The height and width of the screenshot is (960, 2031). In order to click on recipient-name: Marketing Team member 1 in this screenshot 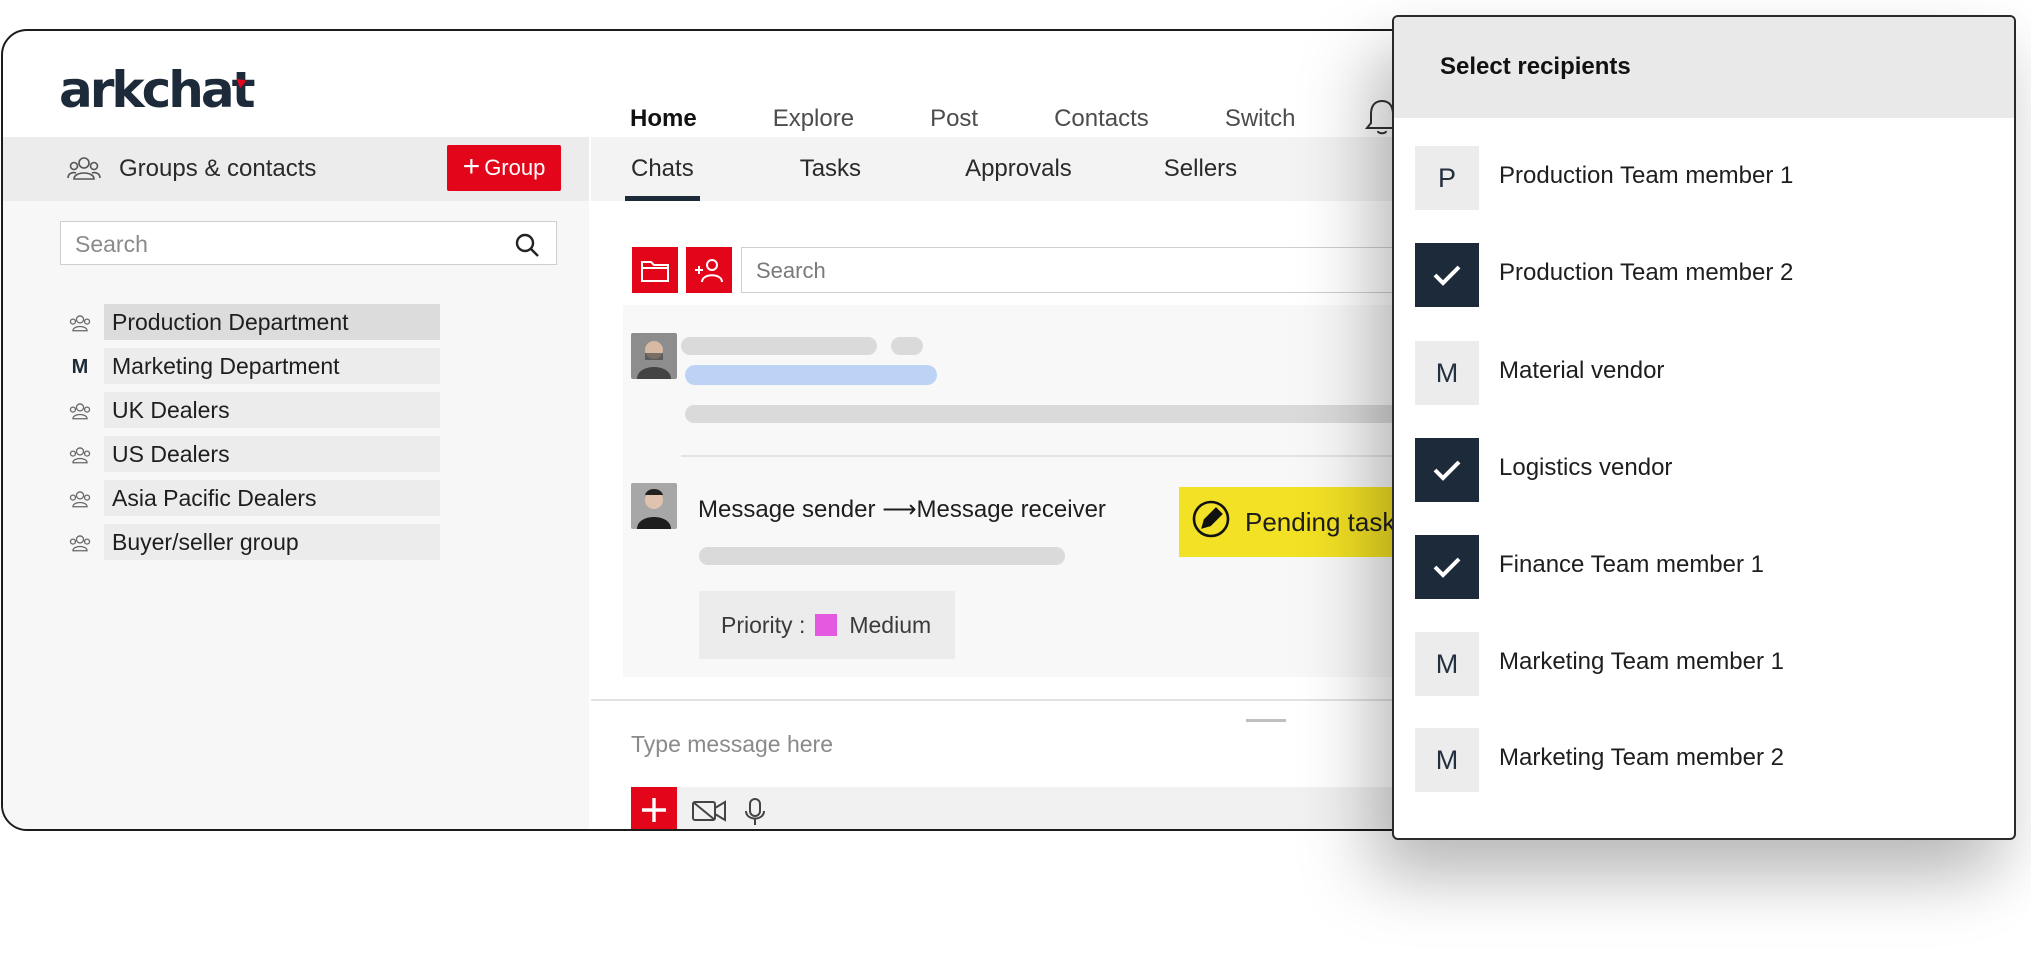, I will do `click(1641, 661)`.